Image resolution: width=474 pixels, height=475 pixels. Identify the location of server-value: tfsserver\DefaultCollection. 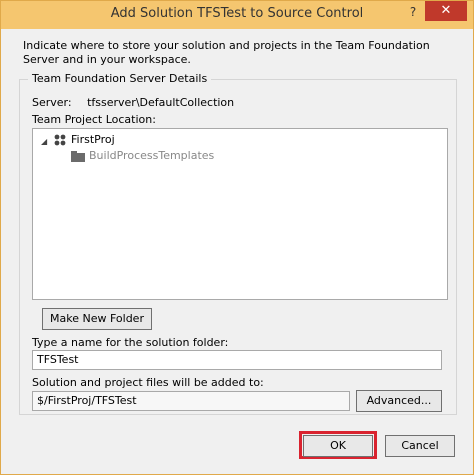
(161, 102).